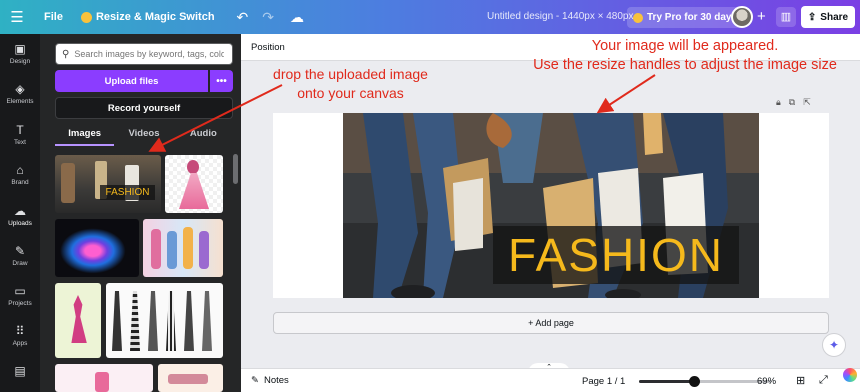  What do you see at coordinates (705, 381) in the screenshot?
I see `zoom-slider` at bounding box center [705, 381].